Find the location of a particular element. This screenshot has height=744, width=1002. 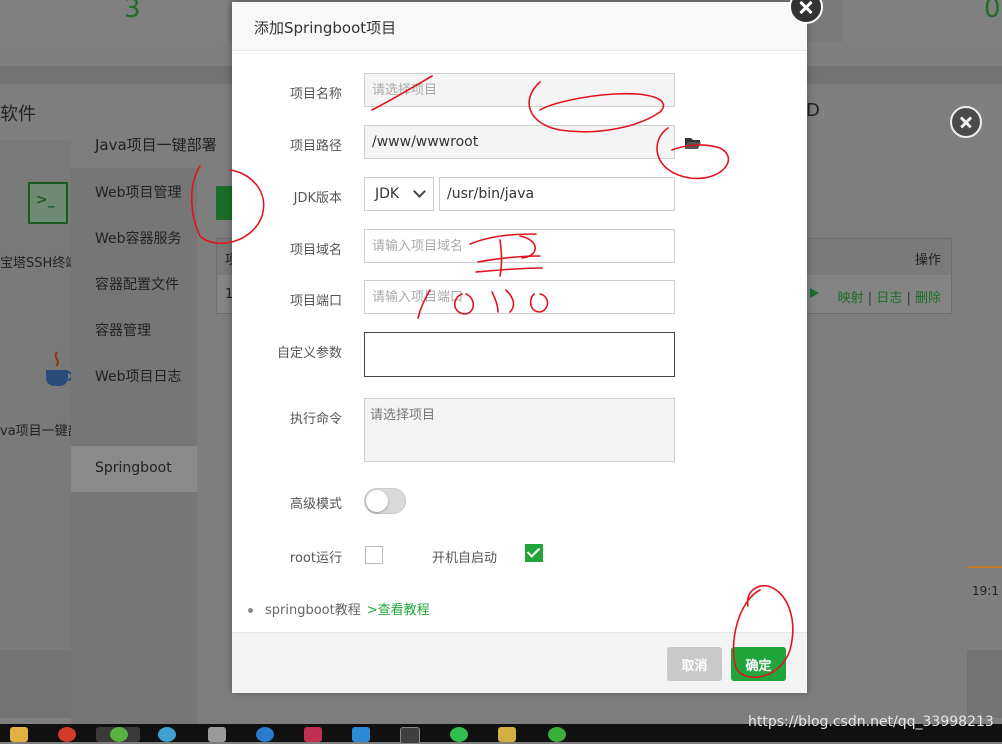

stat-card: 0 is located at coordinates (922, 21).